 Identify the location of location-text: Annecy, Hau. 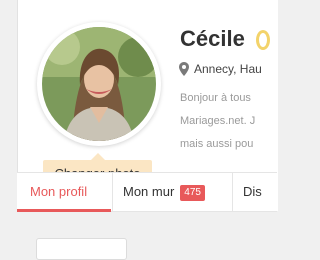
(228, 69).